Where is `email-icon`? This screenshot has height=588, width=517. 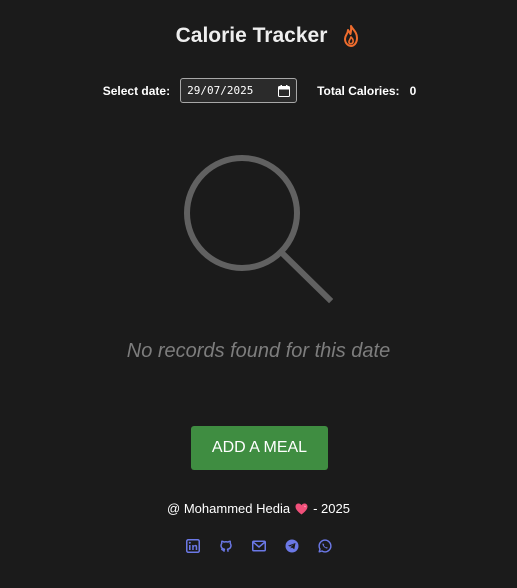 email-icon is located at coordinates (258, 546).